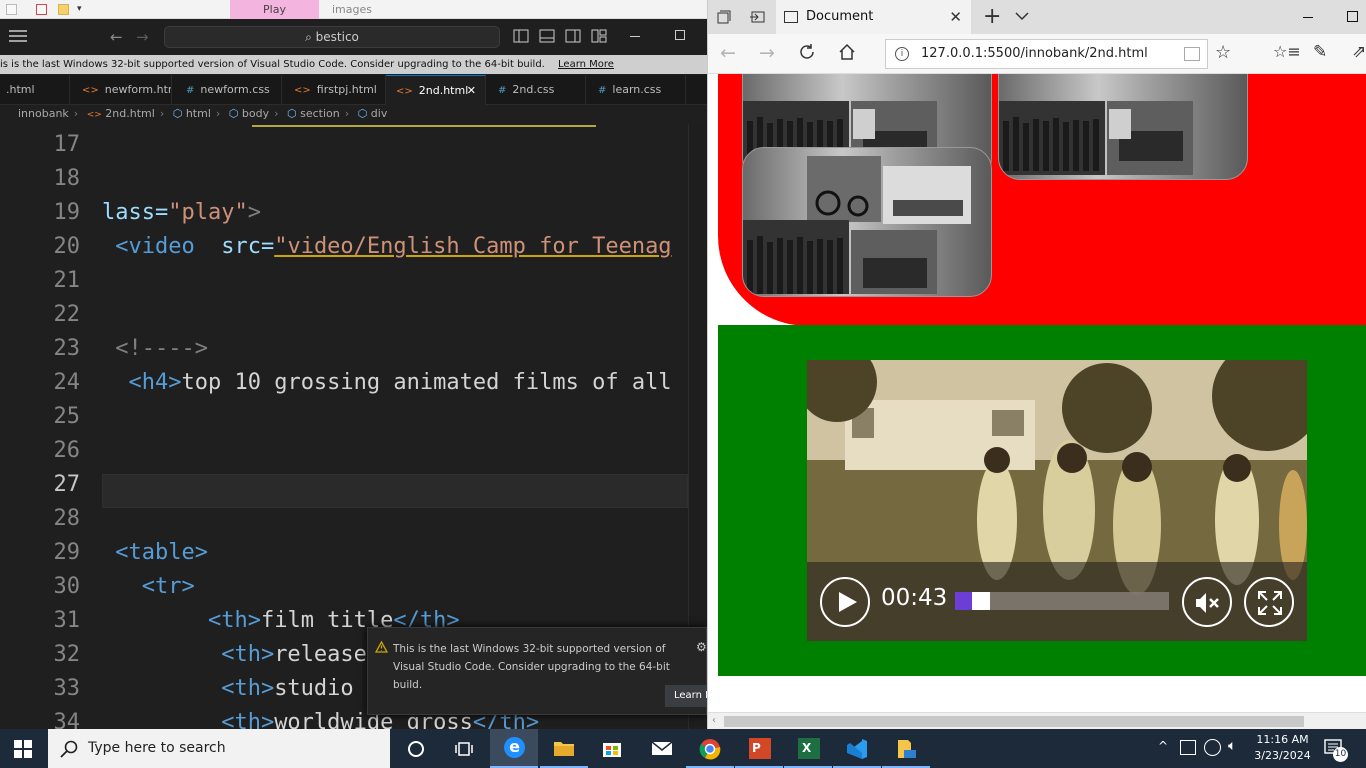 This screenshot has width=1366, height=768. What do you see at coordinates (67, 280) in the screenshot?
I see `line-number: 21` at bounding box center [67, 280].